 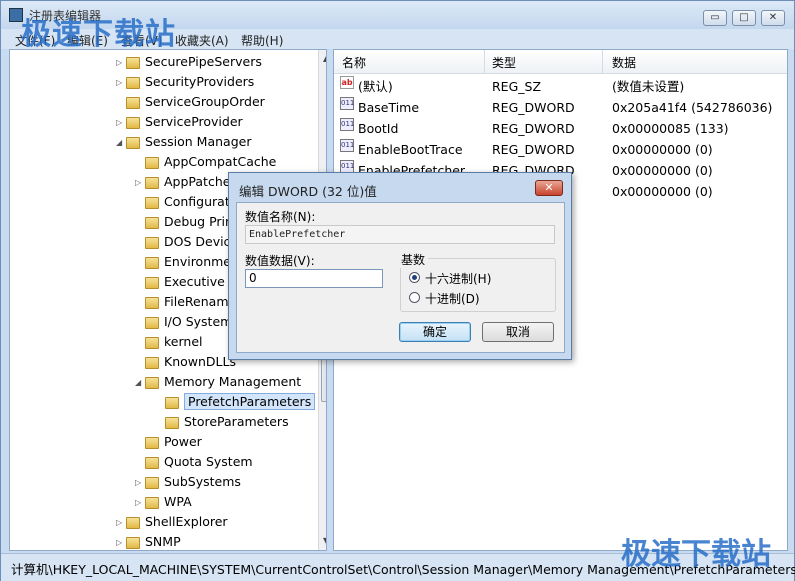 I want to click on tree-item-label: AppPatches, so click(x=200, y=181).